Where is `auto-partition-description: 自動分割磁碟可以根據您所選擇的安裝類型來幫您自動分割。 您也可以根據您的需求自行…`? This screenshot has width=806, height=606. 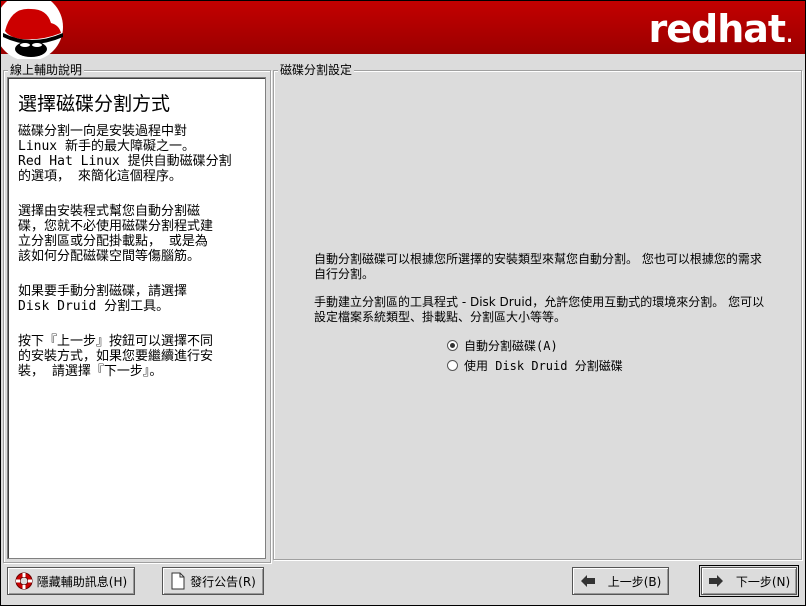
auto-partition-description: 自動分割磁碟可以根據您所選擇的安裝類型來幫您自動分割。 您也可以根據您的需求自行… is located at coordinates (538, 266).